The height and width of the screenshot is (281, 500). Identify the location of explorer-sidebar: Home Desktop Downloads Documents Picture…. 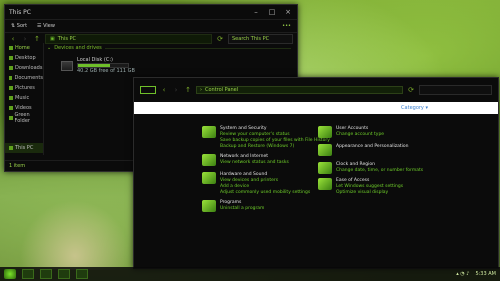
(24, 99).